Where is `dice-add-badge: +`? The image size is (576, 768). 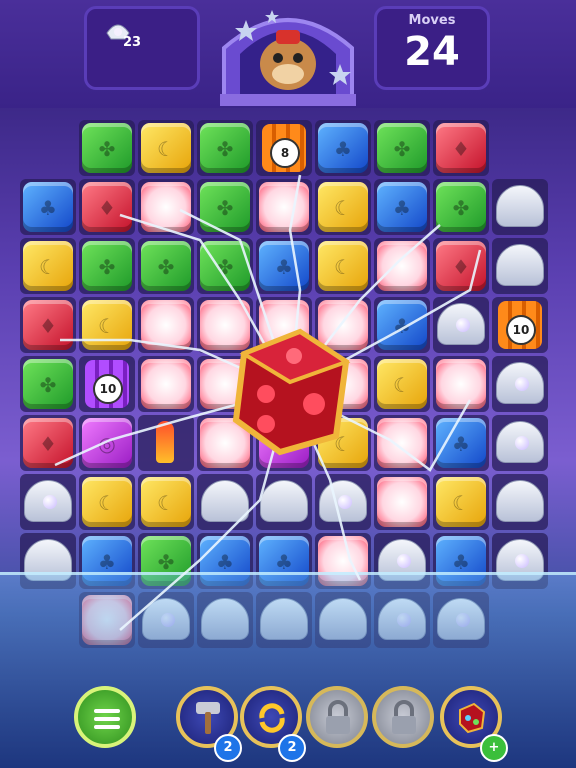 dice-add-badge: + is located at coordinates (494, 748).